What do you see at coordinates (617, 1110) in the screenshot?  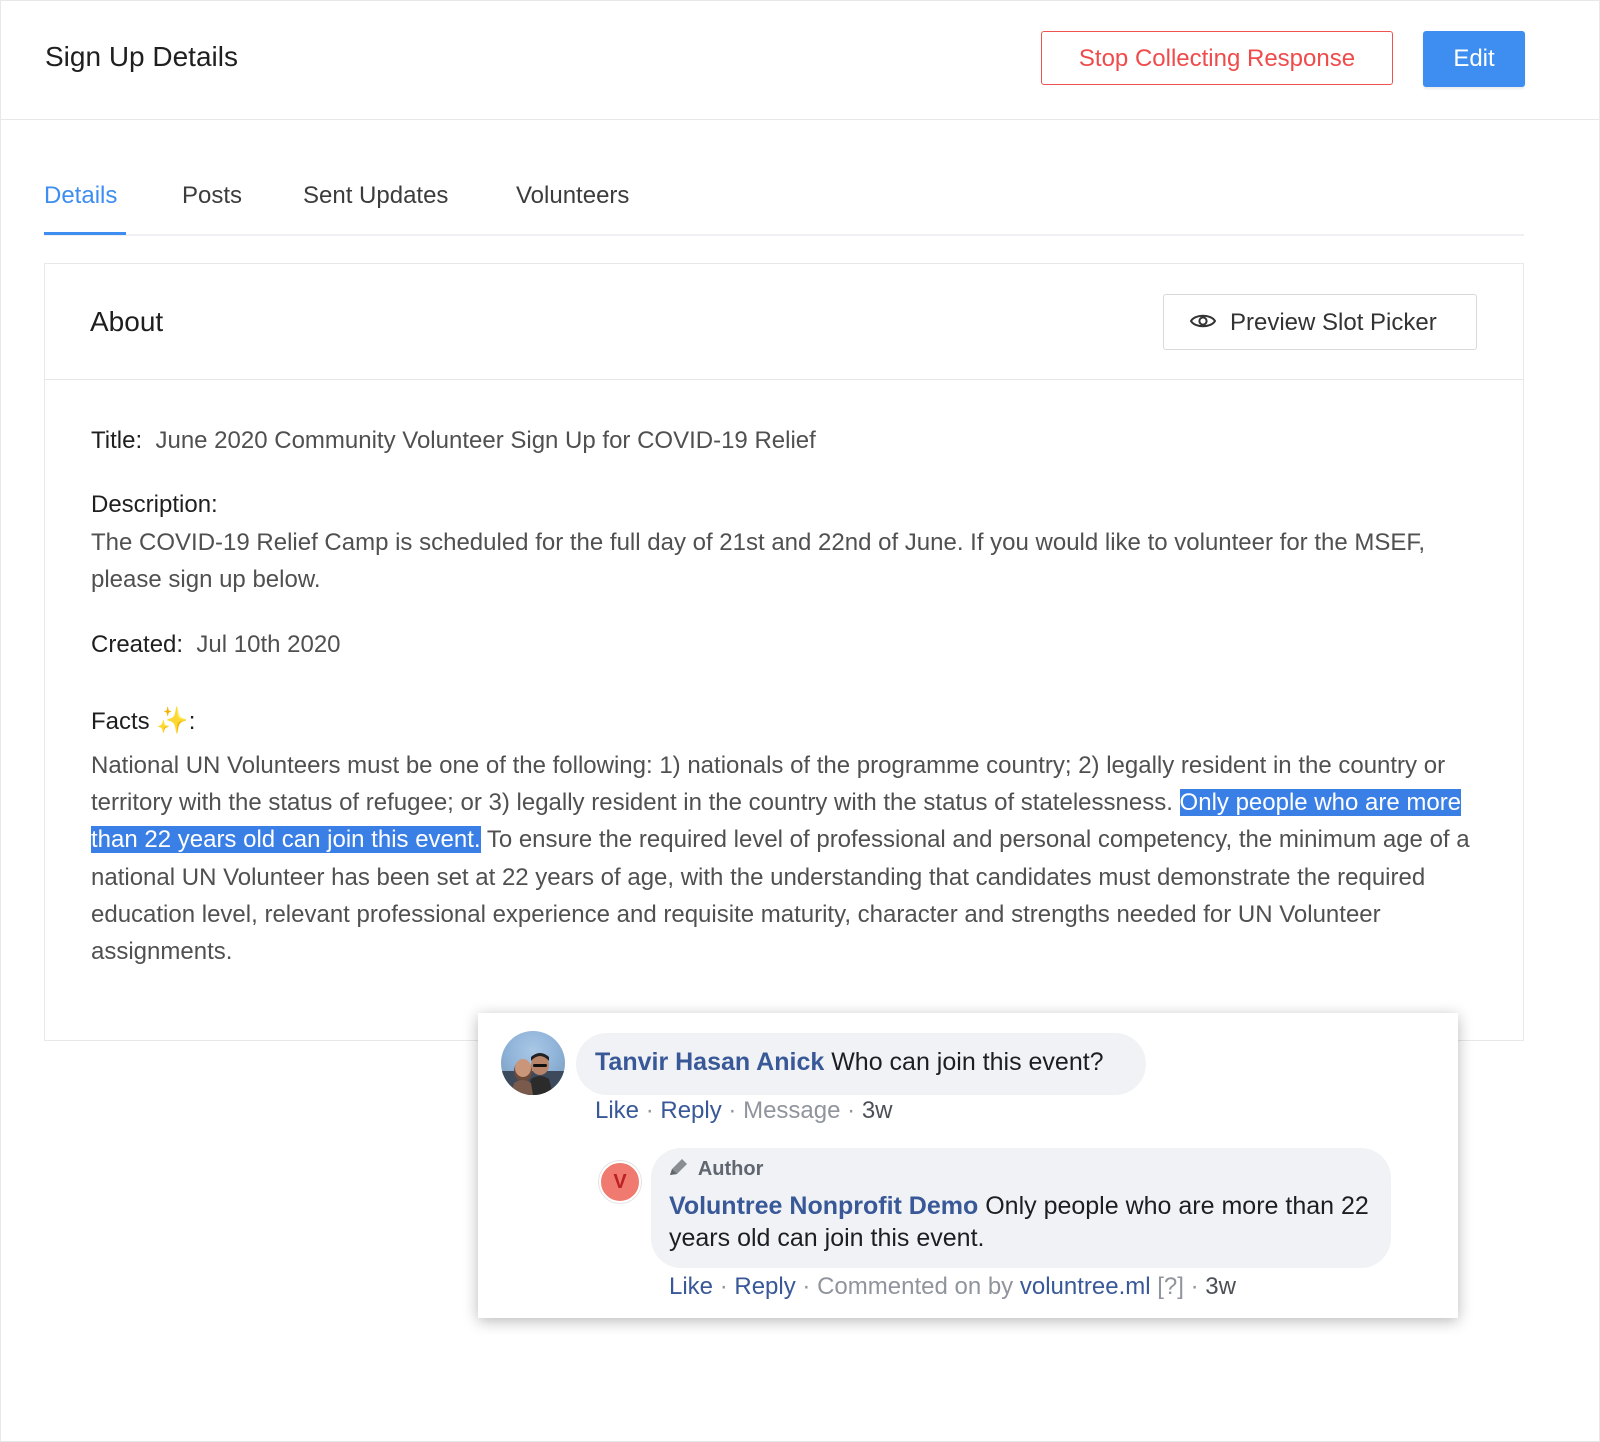 I see `comment-like-link: Like` at bounding box center [617, 1110].